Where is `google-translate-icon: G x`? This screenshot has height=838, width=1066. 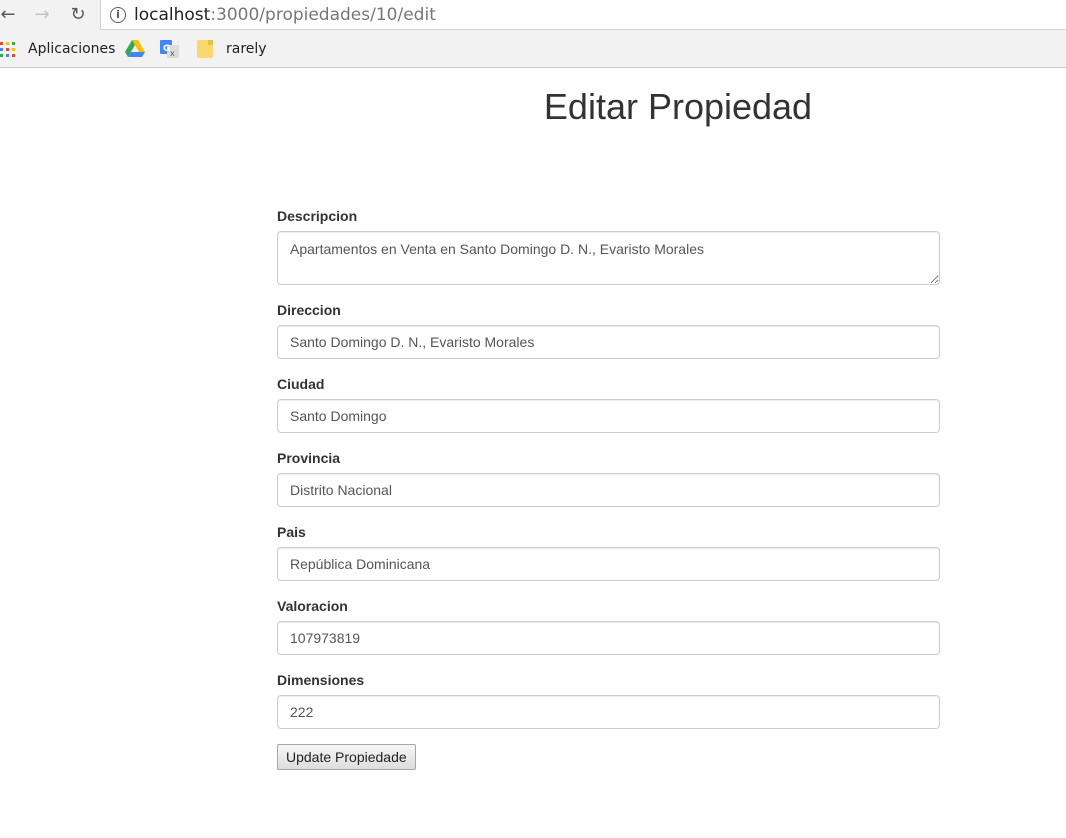
google-translate-icon: G x is located at coordinates (169, 49).